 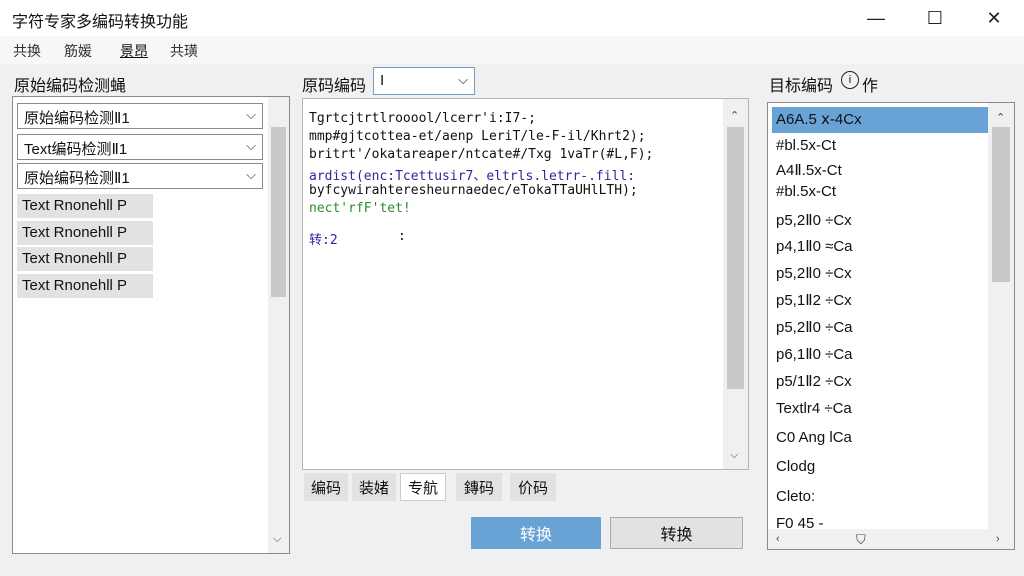 I want to click on close-icon: ✕, so click(x=994, y=17).